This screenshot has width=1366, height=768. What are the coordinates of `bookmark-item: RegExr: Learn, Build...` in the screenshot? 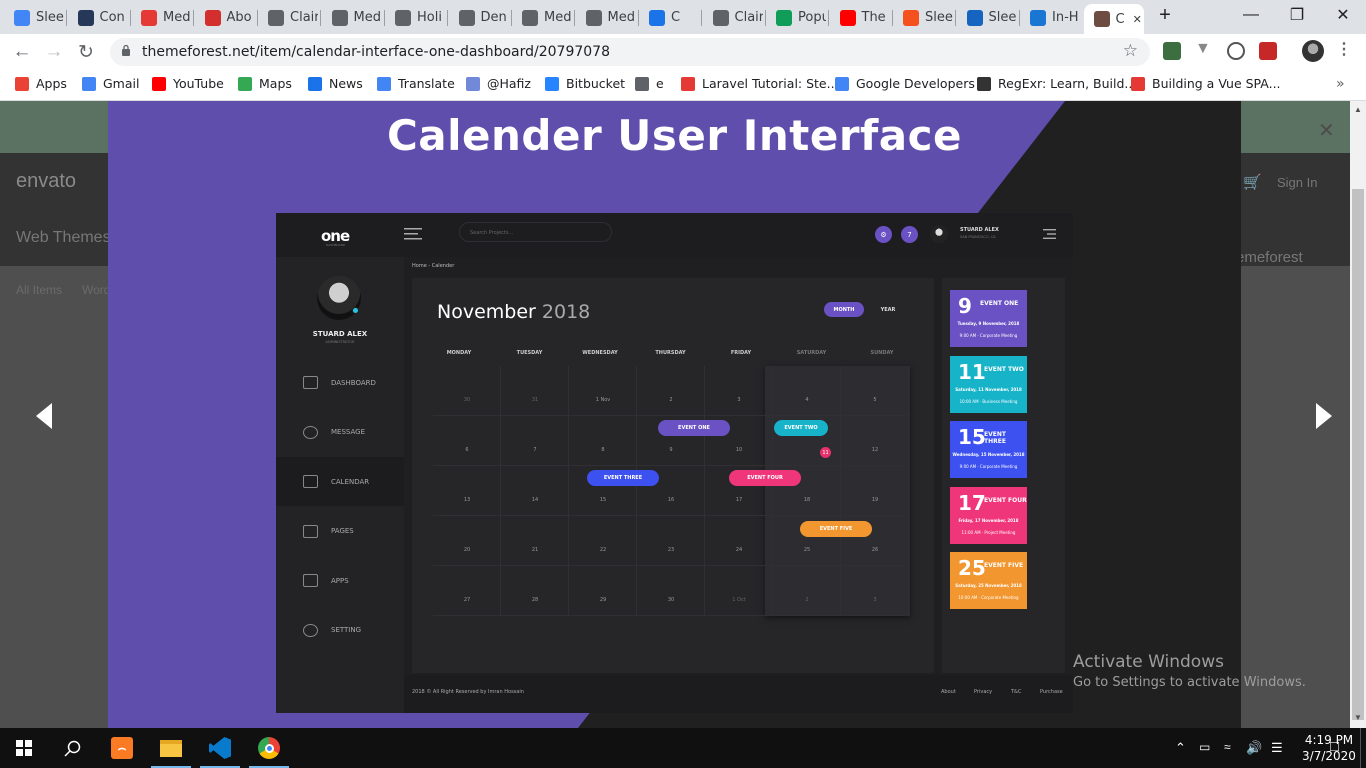 It's located at (1056, 83).